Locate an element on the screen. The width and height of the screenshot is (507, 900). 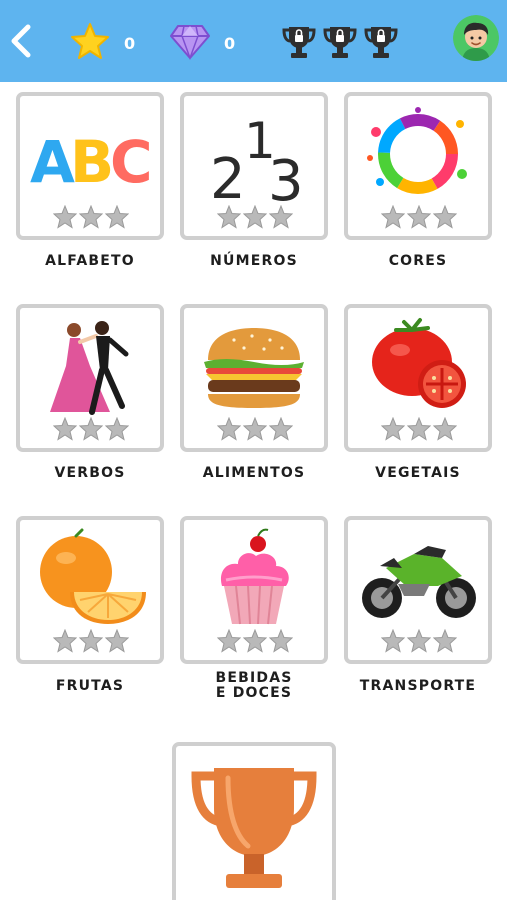
trophy-tile is located at coordinates (254, 821).